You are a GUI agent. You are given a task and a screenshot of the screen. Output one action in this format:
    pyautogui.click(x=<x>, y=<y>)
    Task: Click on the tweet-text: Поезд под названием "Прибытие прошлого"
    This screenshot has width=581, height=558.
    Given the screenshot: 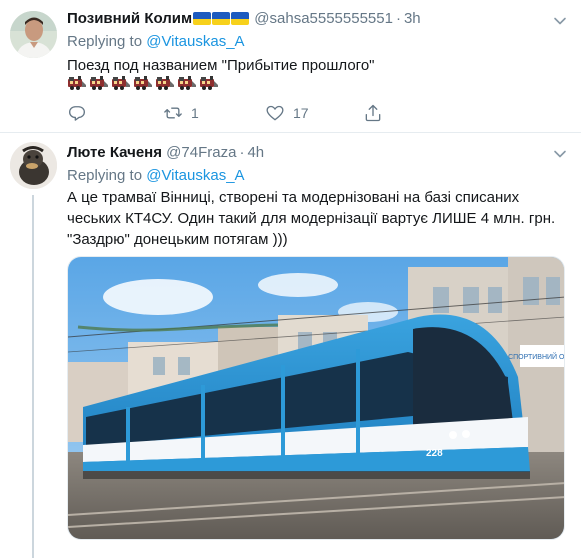 What is the action you would take?
    pyautogui.click(x=221, y=65)
    